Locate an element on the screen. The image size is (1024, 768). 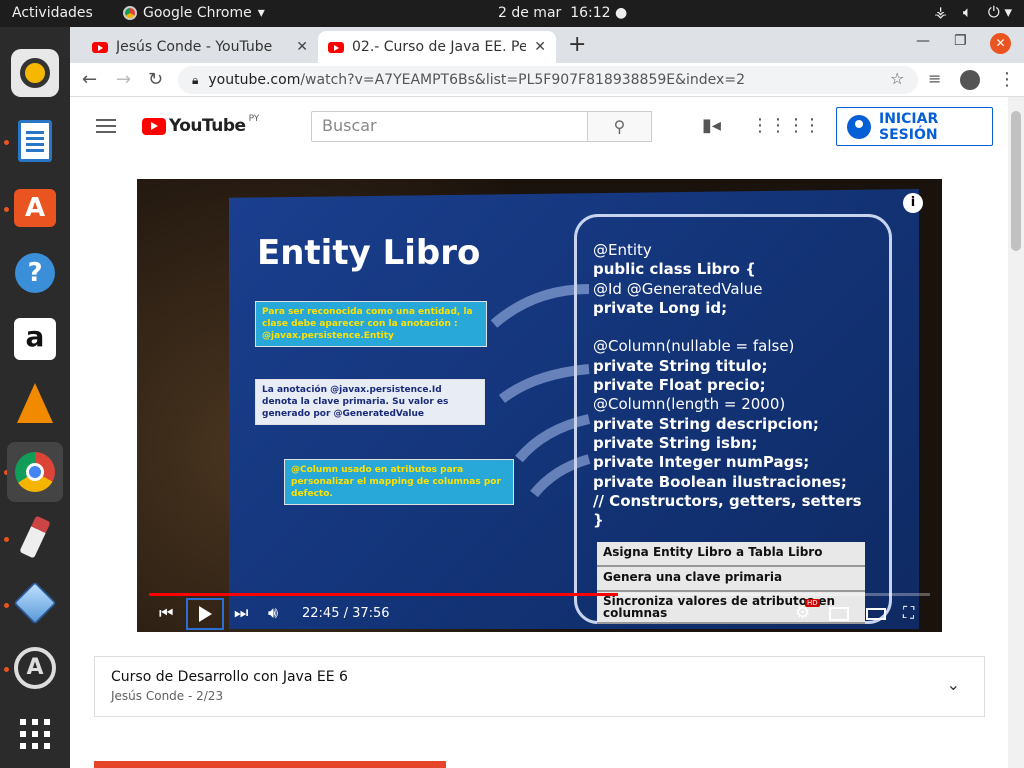
account-icon is located at coordinates (859, 126).